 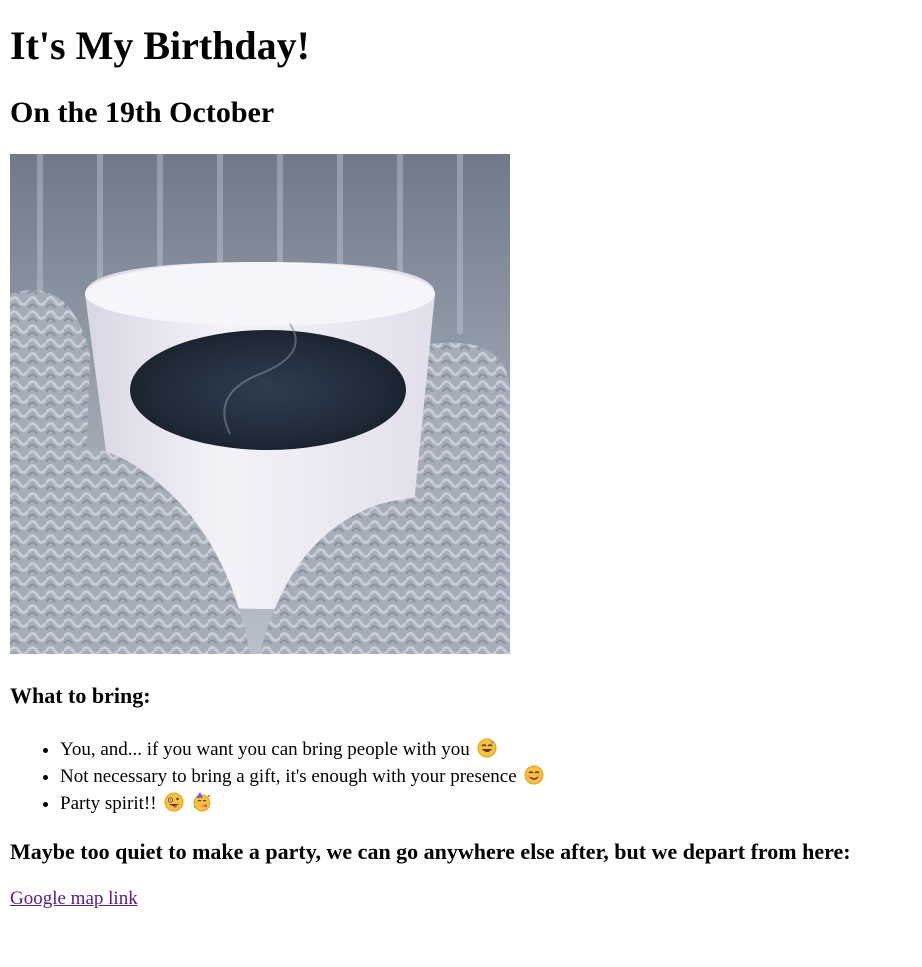 What do you see at coordinates (142, 112) in the screenshot?
I see `date-heading: On the 19th October` at bounding box center [142, 112].